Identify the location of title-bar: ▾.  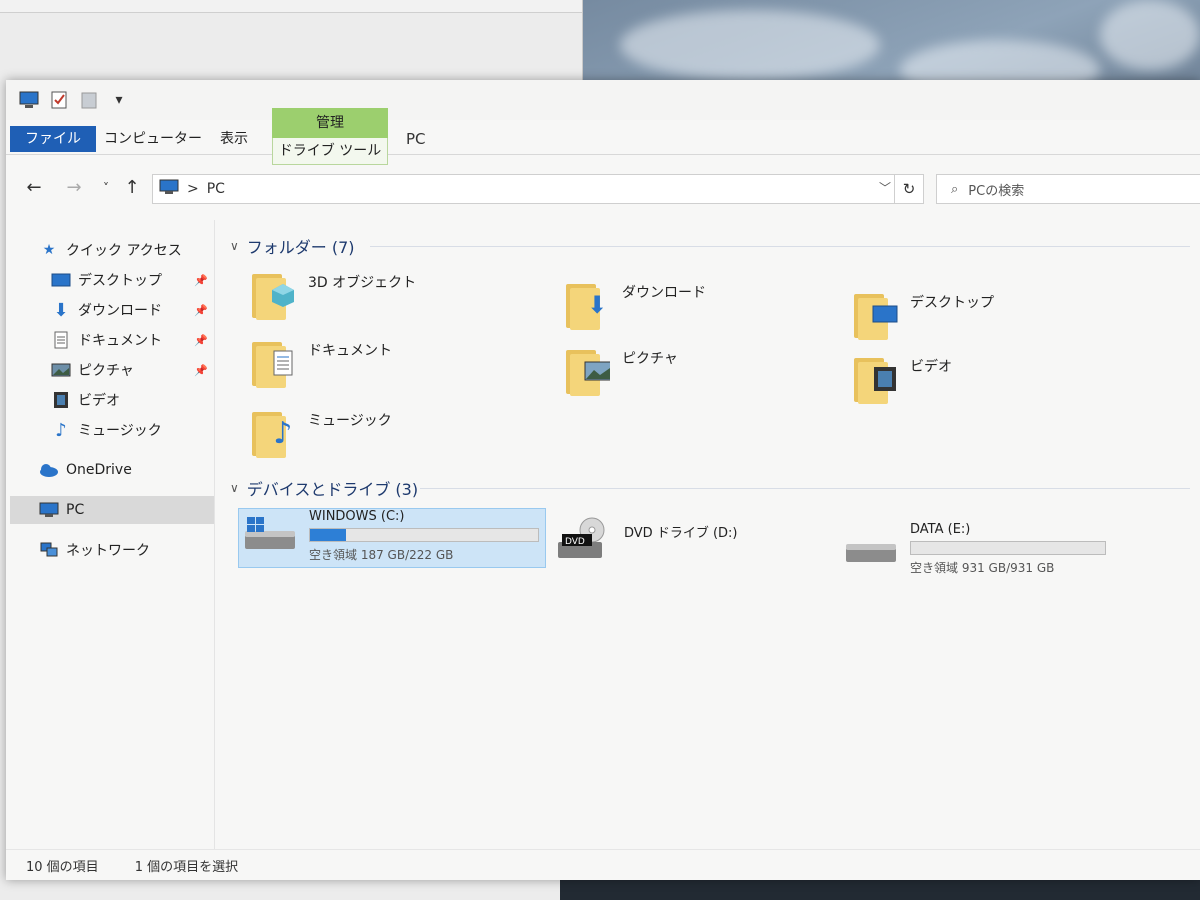
(603, 100).